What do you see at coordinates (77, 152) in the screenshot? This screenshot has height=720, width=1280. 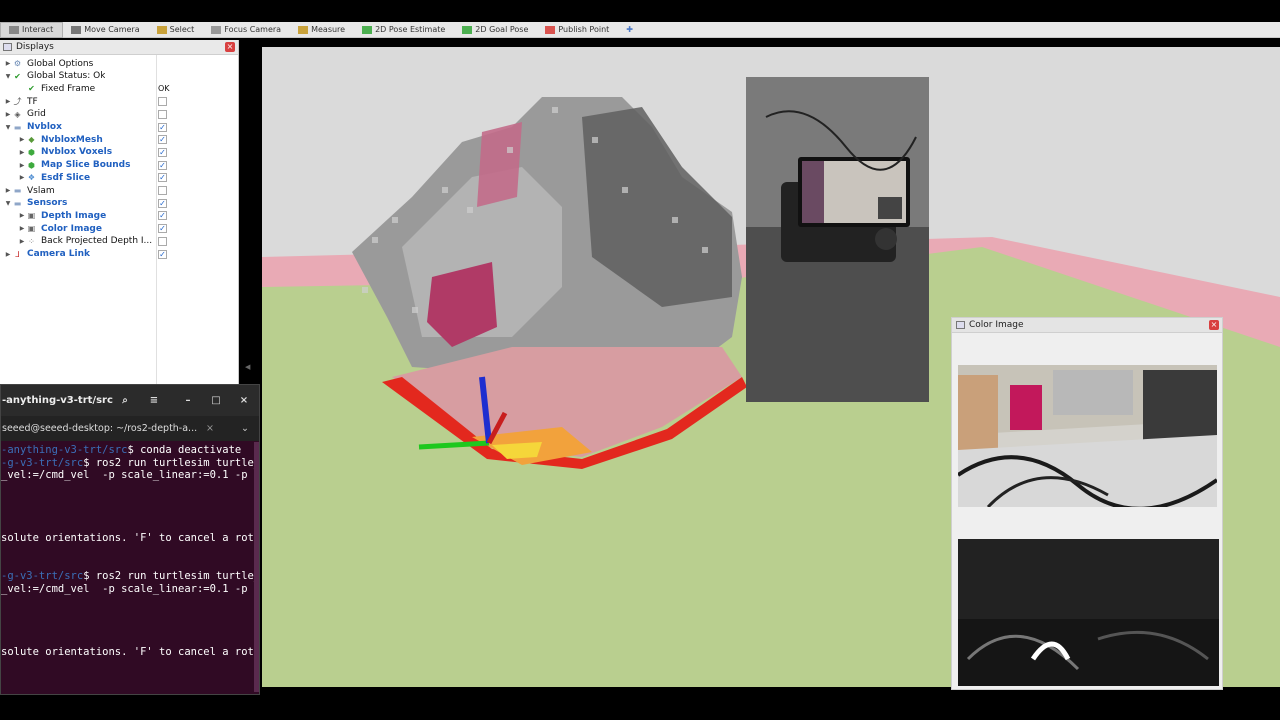 I see `display-item-label: Nvblox Voxels` at bounding box center [77, 152].